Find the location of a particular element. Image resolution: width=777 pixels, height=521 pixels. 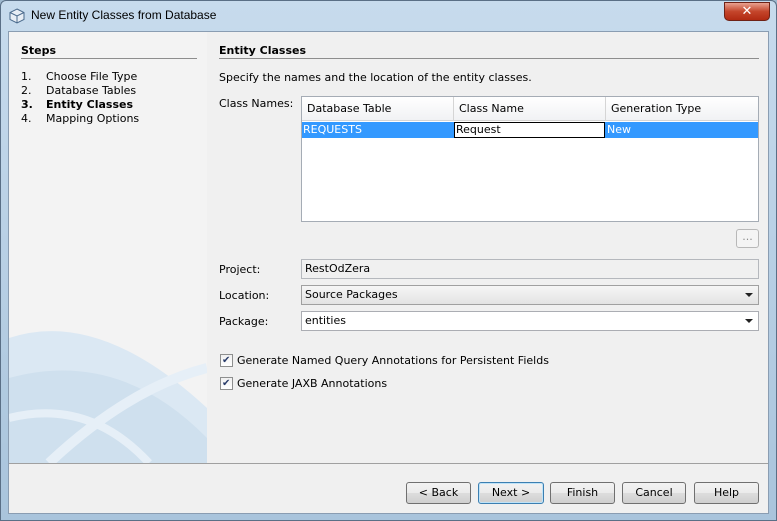

step-item-entity-classes: 3. Entity Classes is located at coordinates (80, 105).